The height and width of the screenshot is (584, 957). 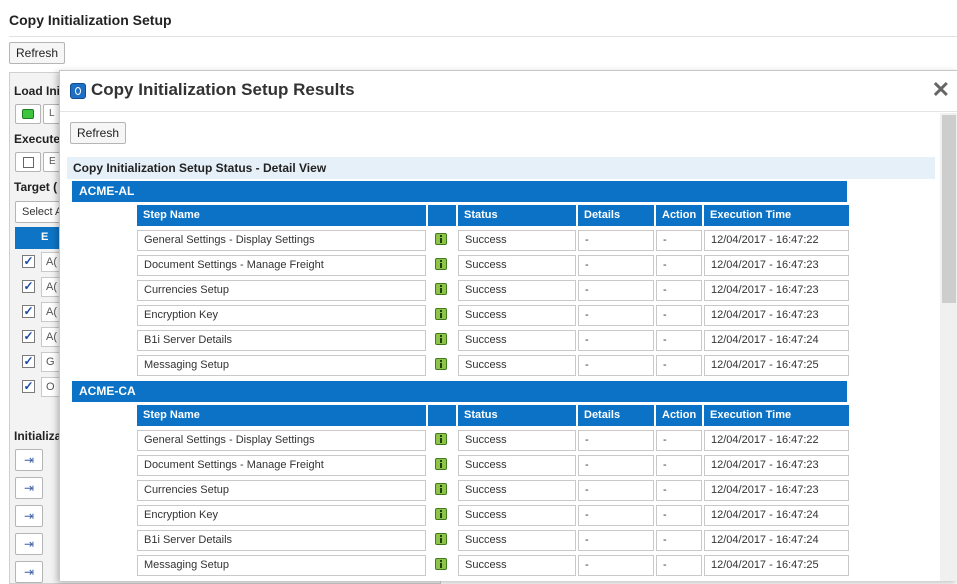 I want to click on cell-step: Messaging Setup, so click(x=281, y=365).